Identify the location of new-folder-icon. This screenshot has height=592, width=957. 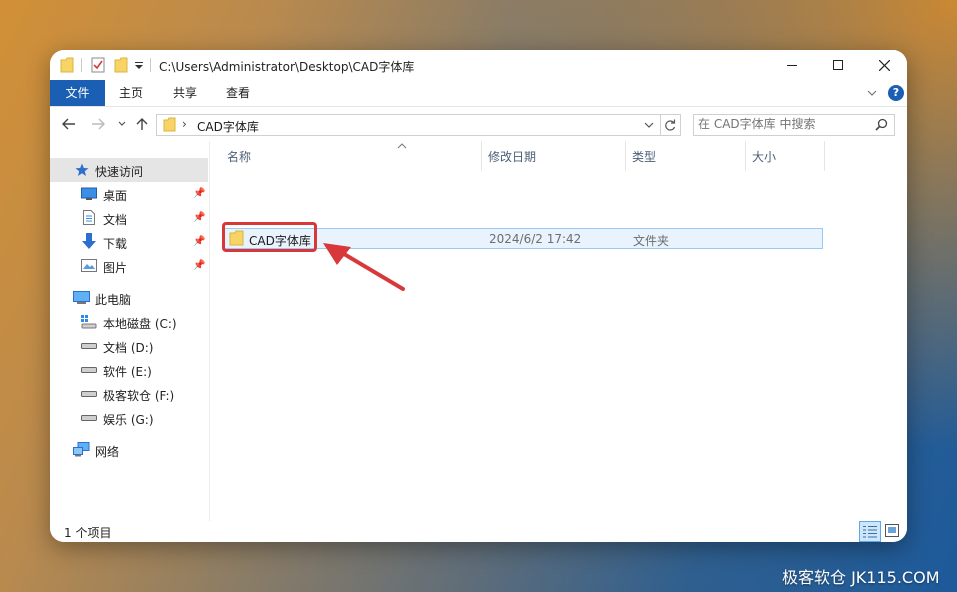
(121, 65).